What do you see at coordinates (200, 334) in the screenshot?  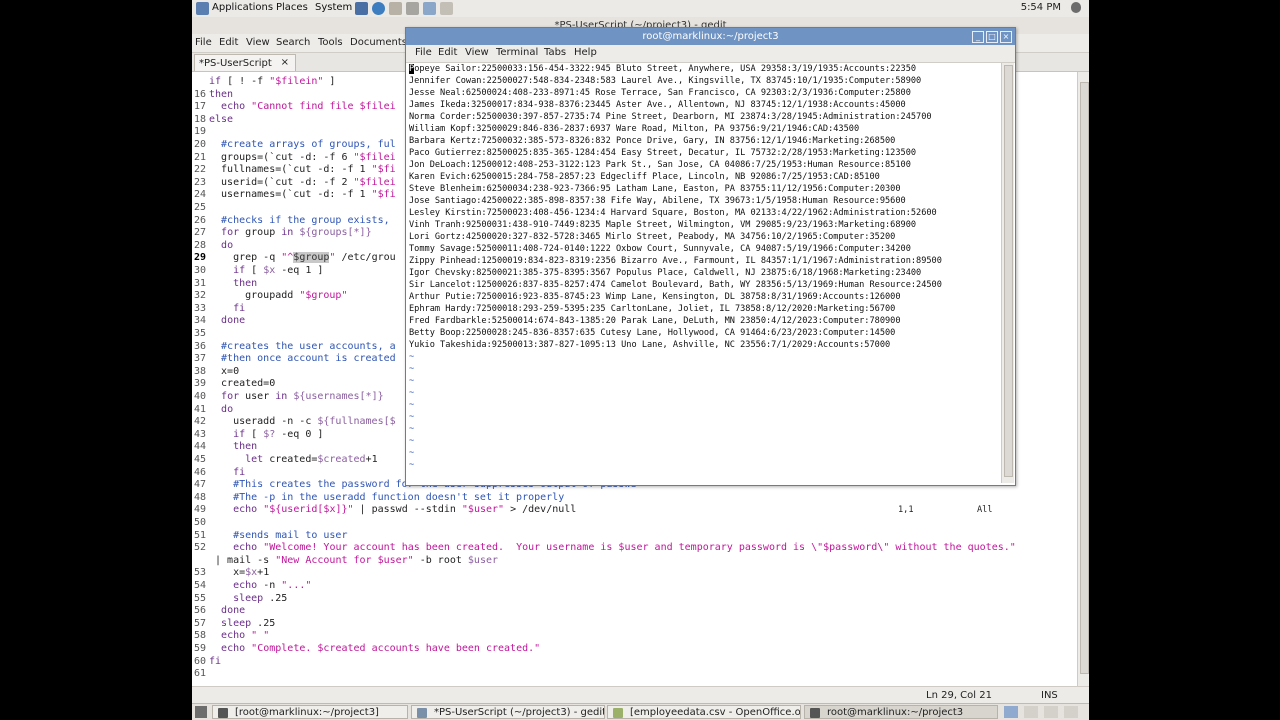 I see `code-line: 35` at bounding box center [200, 334].